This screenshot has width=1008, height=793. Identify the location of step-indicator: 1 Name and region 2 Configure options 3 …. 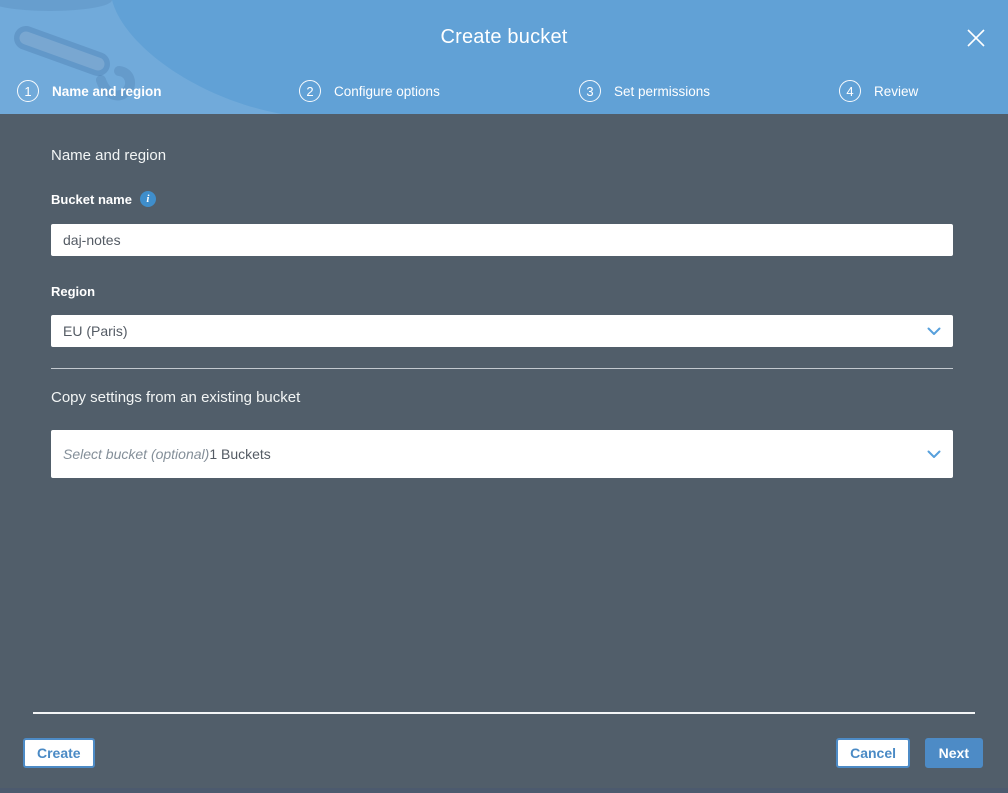
(504, 92).